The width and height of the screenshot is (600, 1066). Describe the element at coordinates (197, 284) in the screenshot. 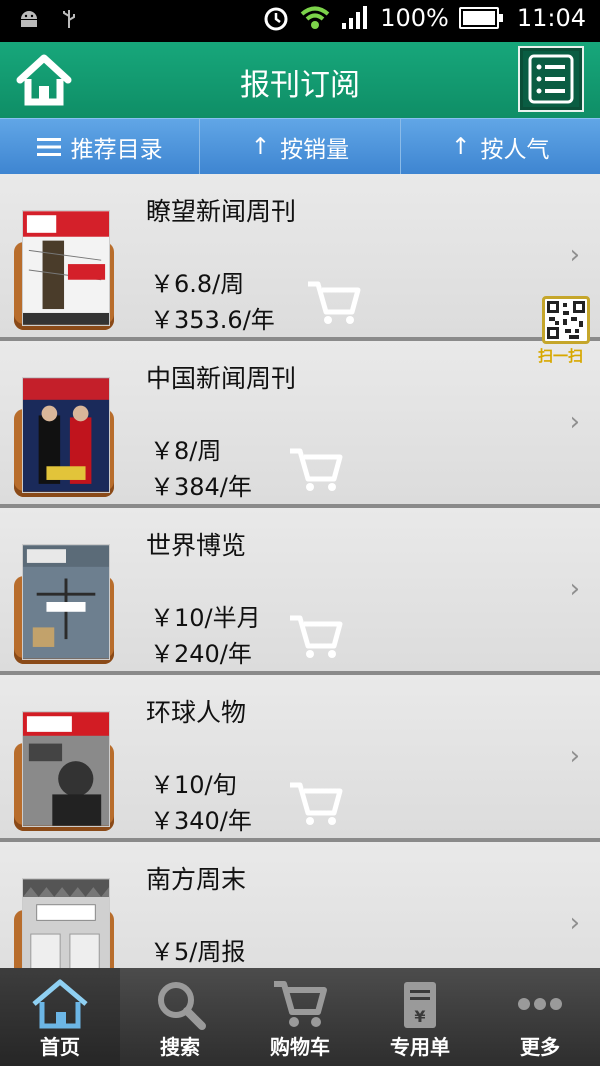

I see `item-price-period: ￥6.8/周` at that location.